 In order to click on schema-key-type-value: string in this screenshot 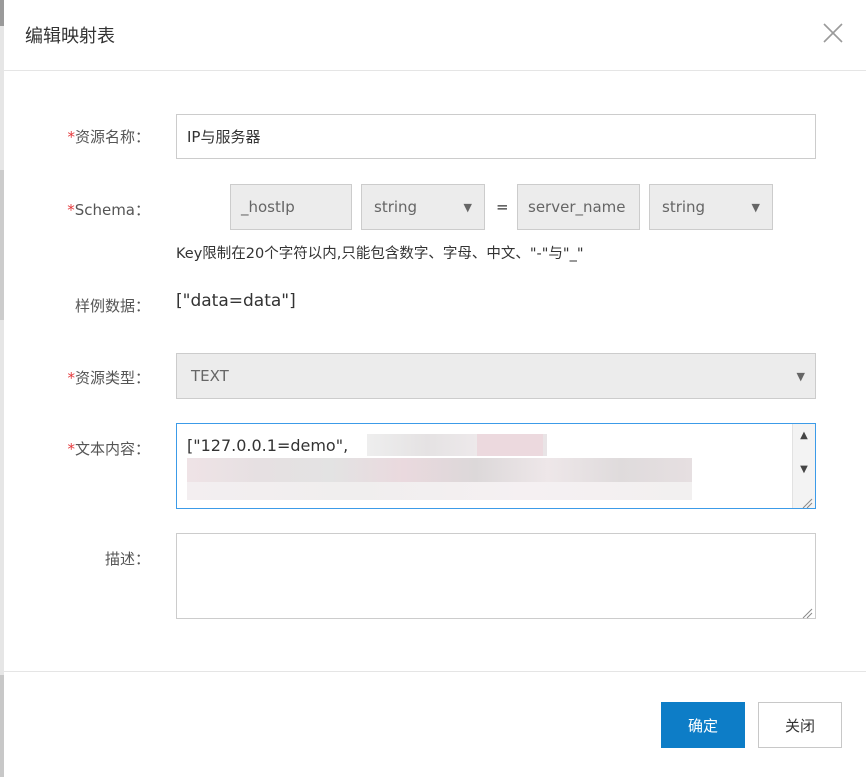, I will do `click(396, 207)`.